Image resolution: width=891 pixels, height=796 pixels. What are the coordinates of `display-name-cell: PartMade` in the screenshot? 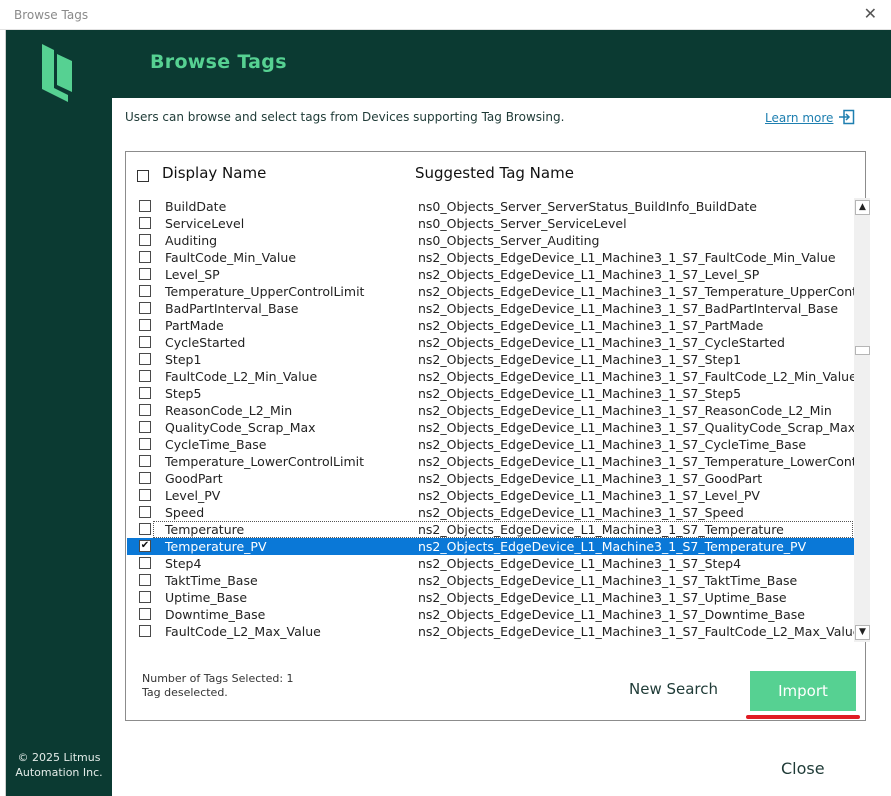 It's located at (194, 325).